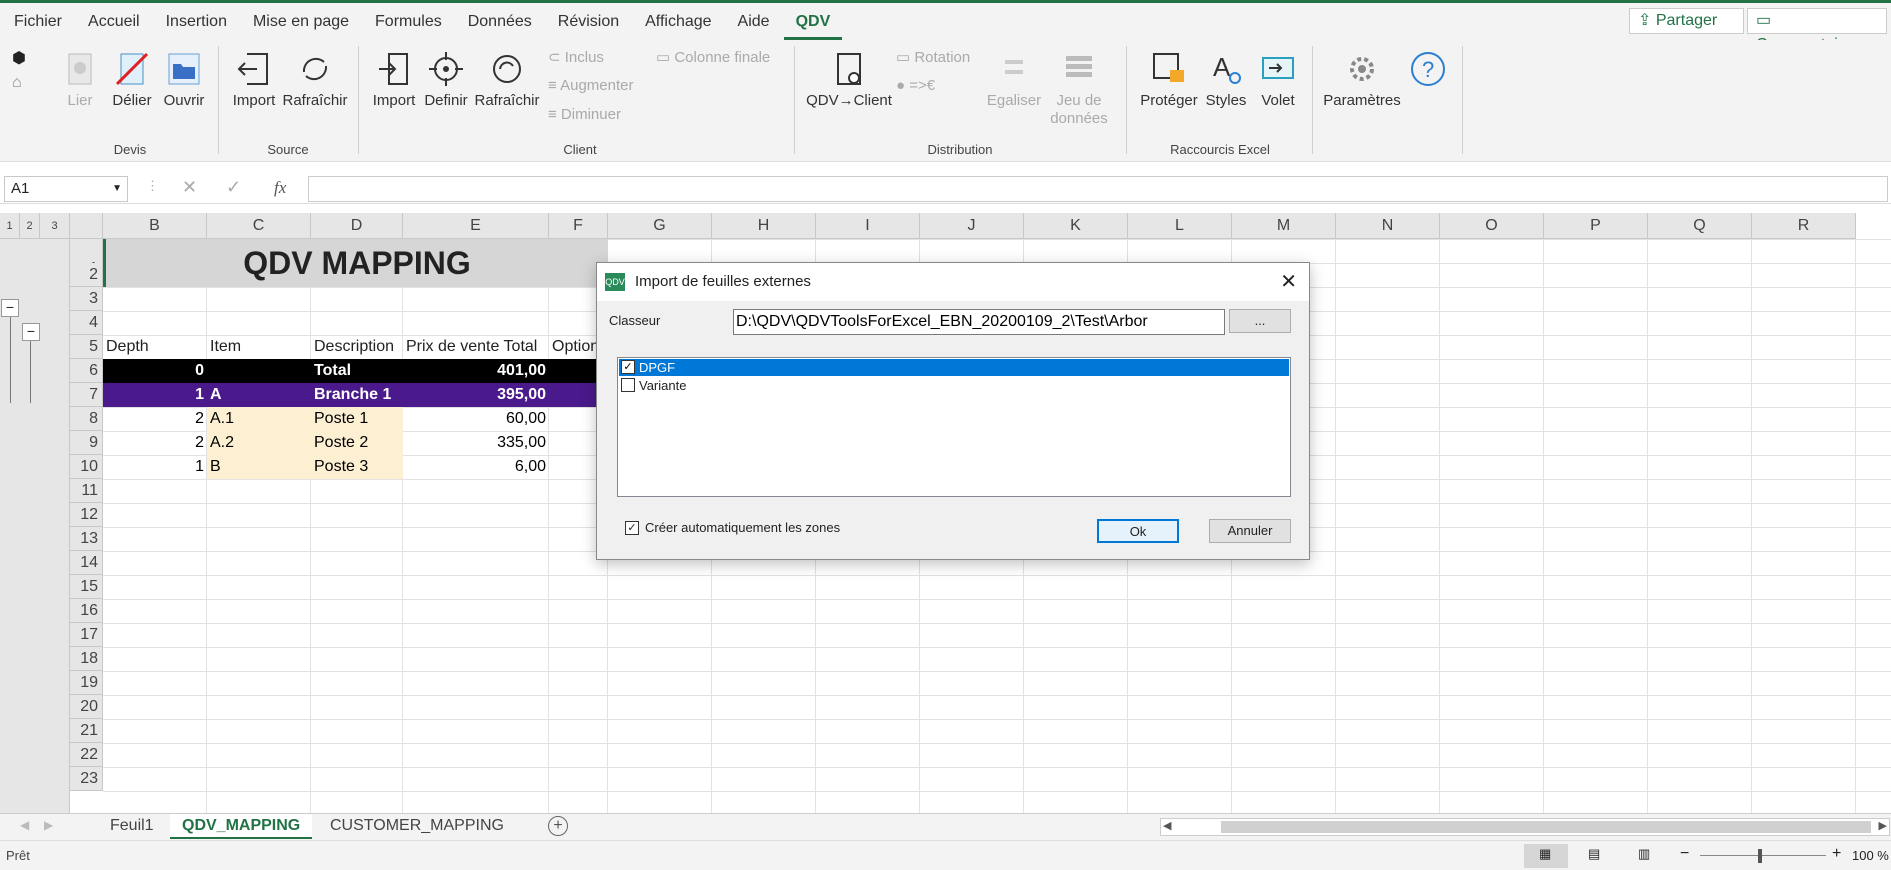  I want to click on tab-affichage: Affichage, so click(678, 21).